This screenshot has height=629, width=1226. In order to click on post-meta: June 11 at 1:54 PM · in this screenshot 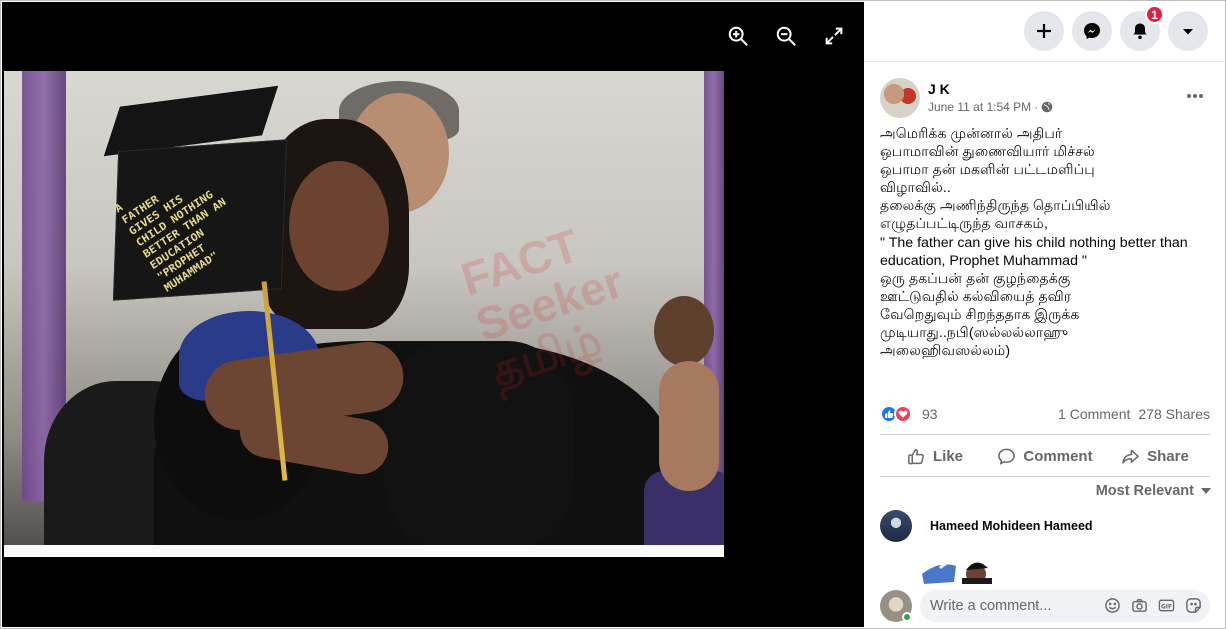, I will do `click(990, 107)`.